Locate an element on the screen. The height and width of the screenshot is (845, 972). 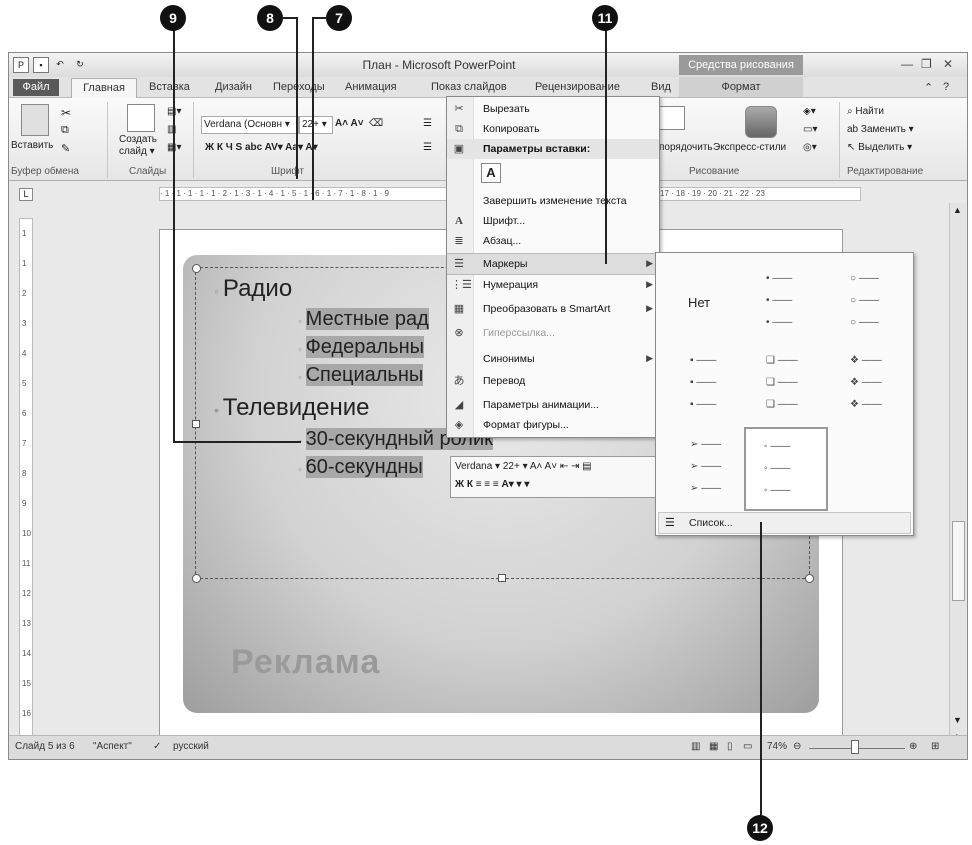
tab-home: Главная is located at coordinates (104, 88).